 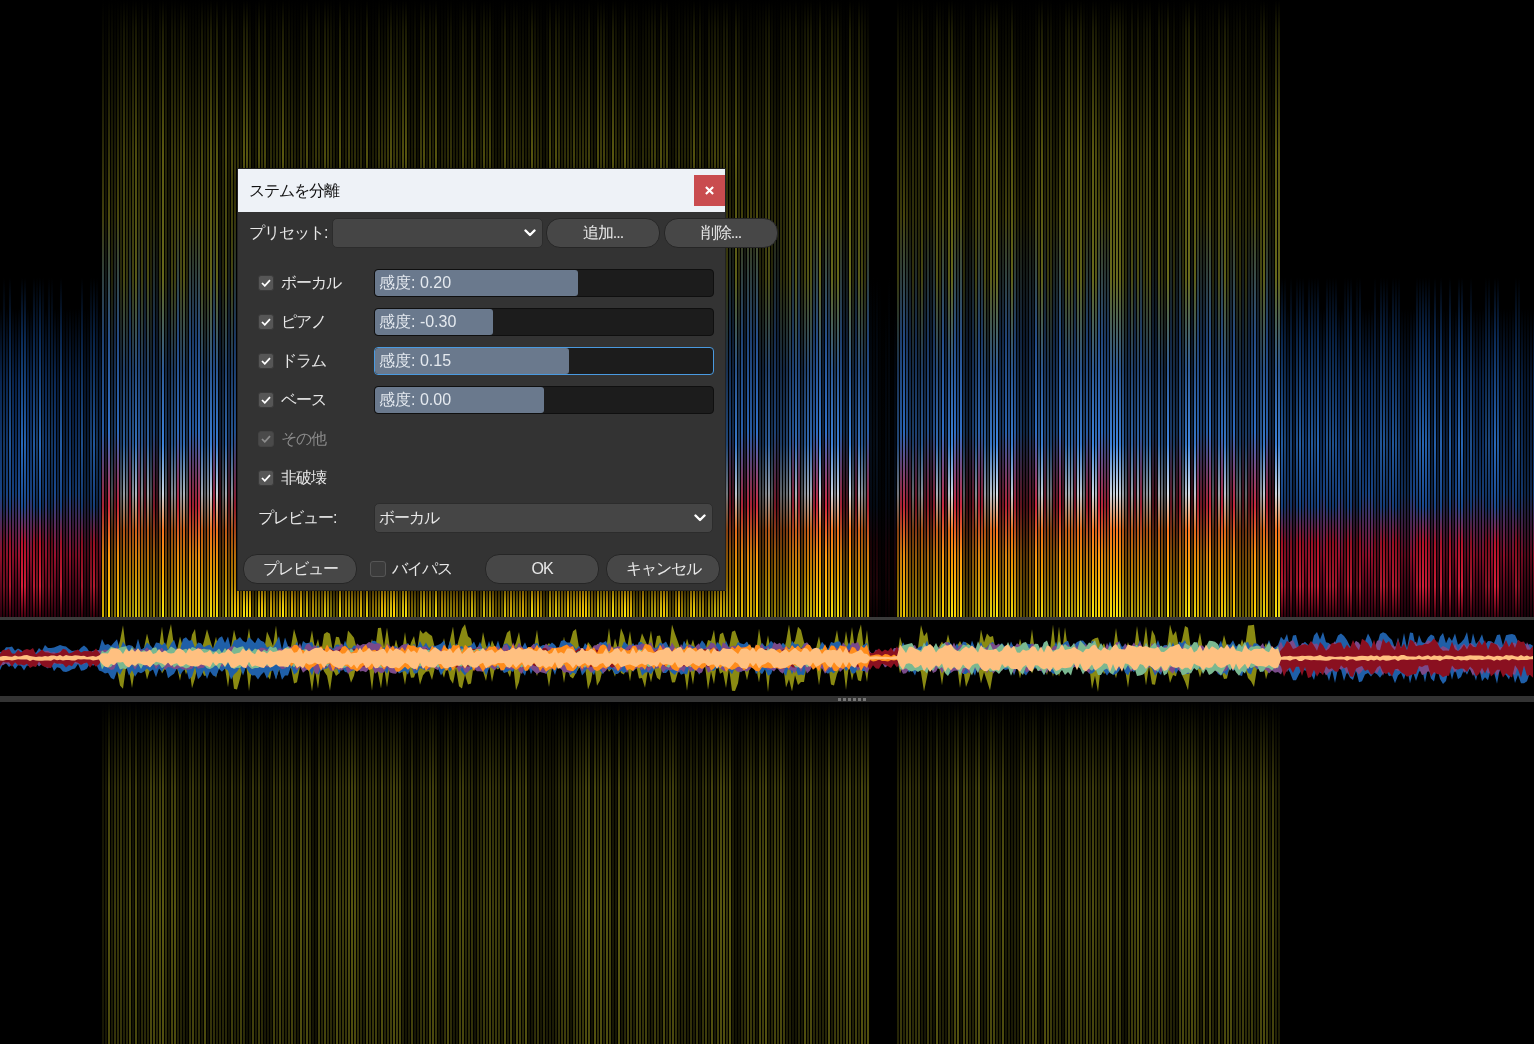 I want to click on stem-label: ドラム, so click(x=303, y=361).